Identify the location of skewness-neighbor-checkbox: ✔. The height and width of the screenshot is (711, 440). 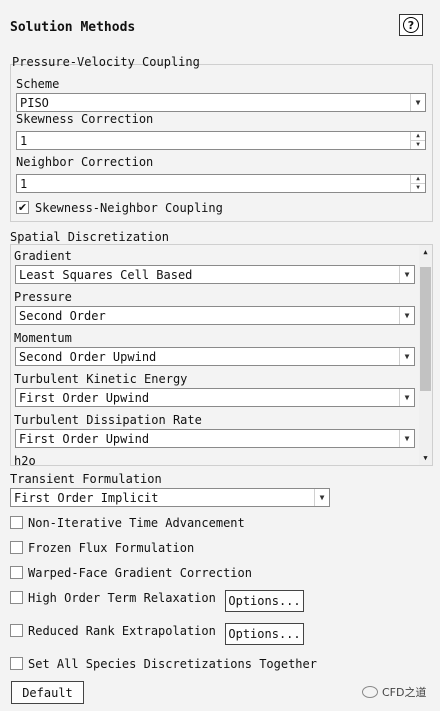
(22, 207).